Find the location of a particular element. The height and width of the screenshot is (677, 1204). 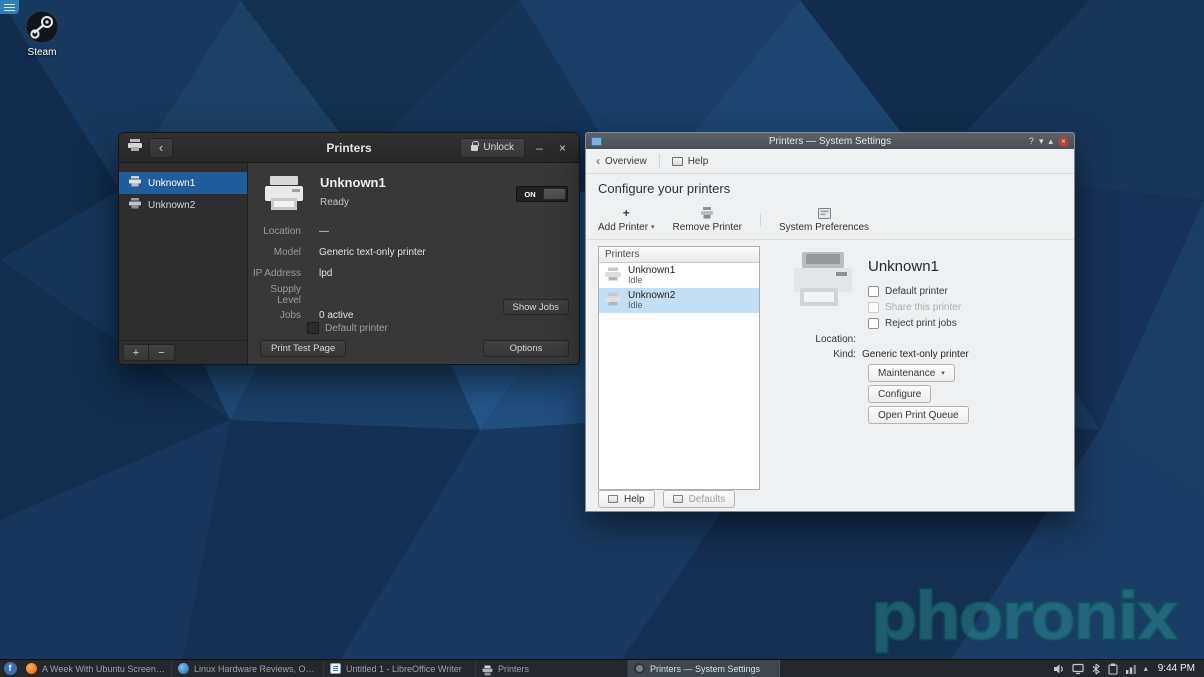

printer-row-unknown1: Unknown1 Idle is located at coordinates (679, 275).